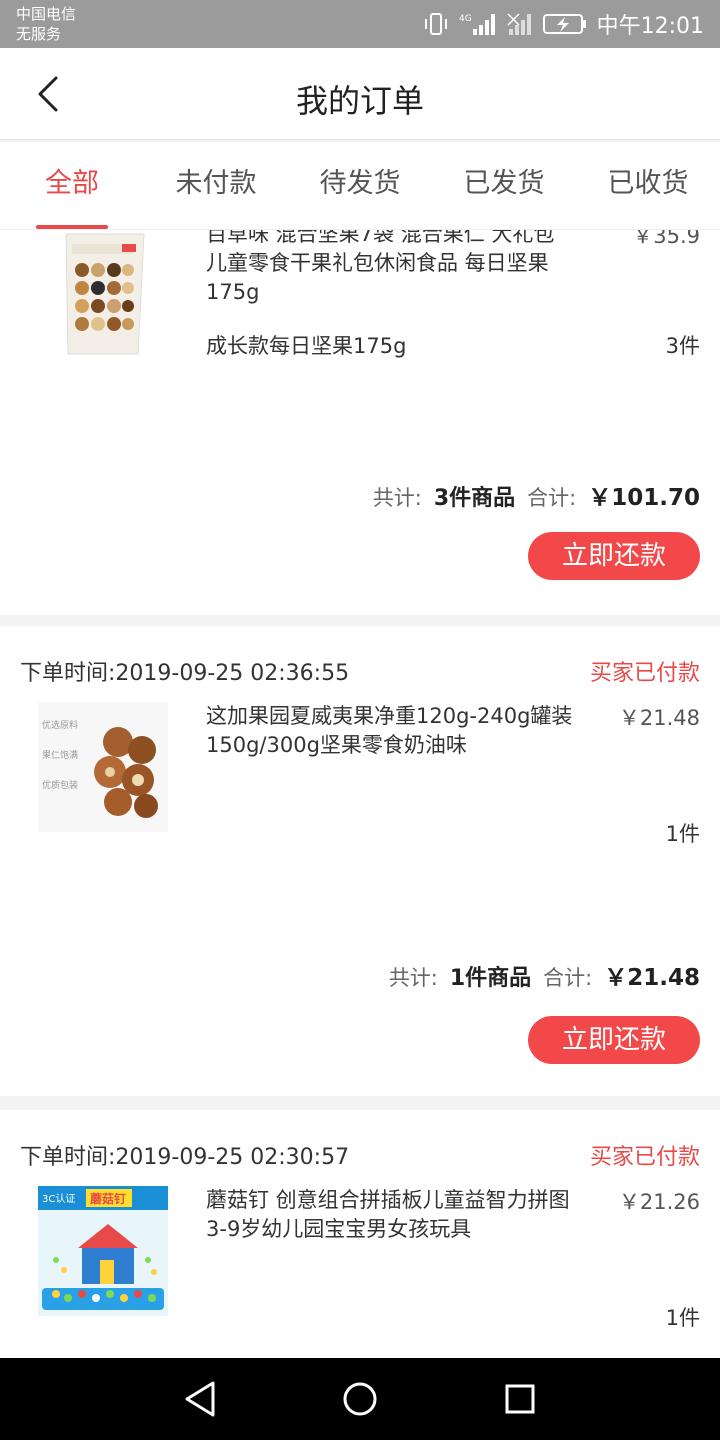 Image resolution: width=720 pixels, height=1440 pixels. Describe the element at coordinates (652, 978) in the screenshot. I see `order-total: ￥21.48` at that location.